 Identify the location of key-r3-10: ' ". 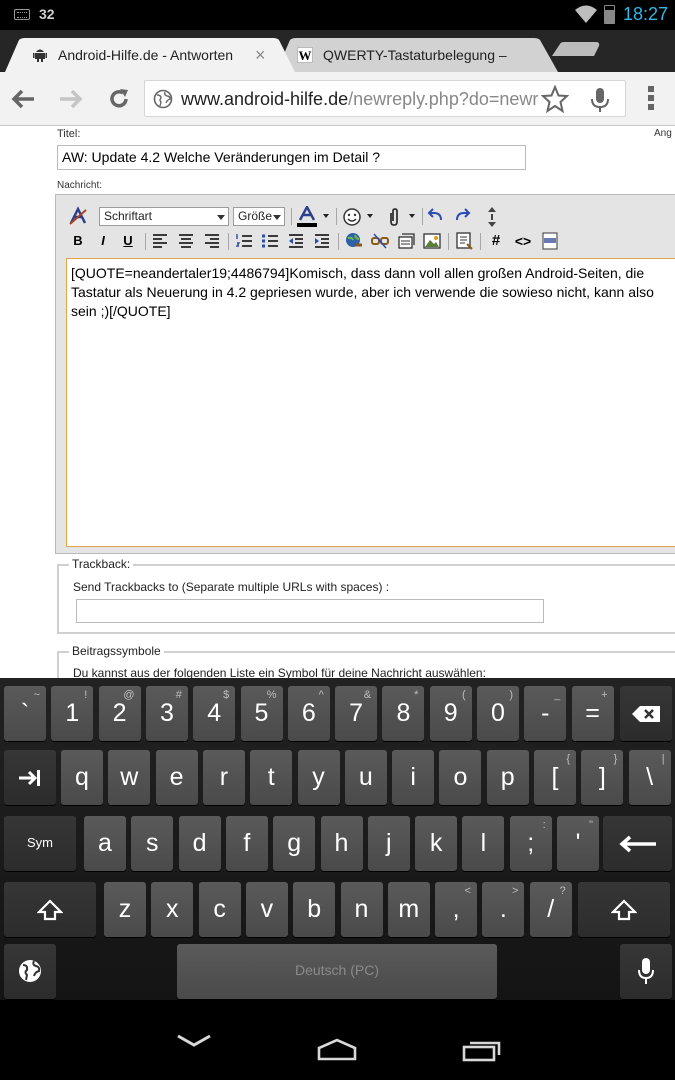
(578, 843).